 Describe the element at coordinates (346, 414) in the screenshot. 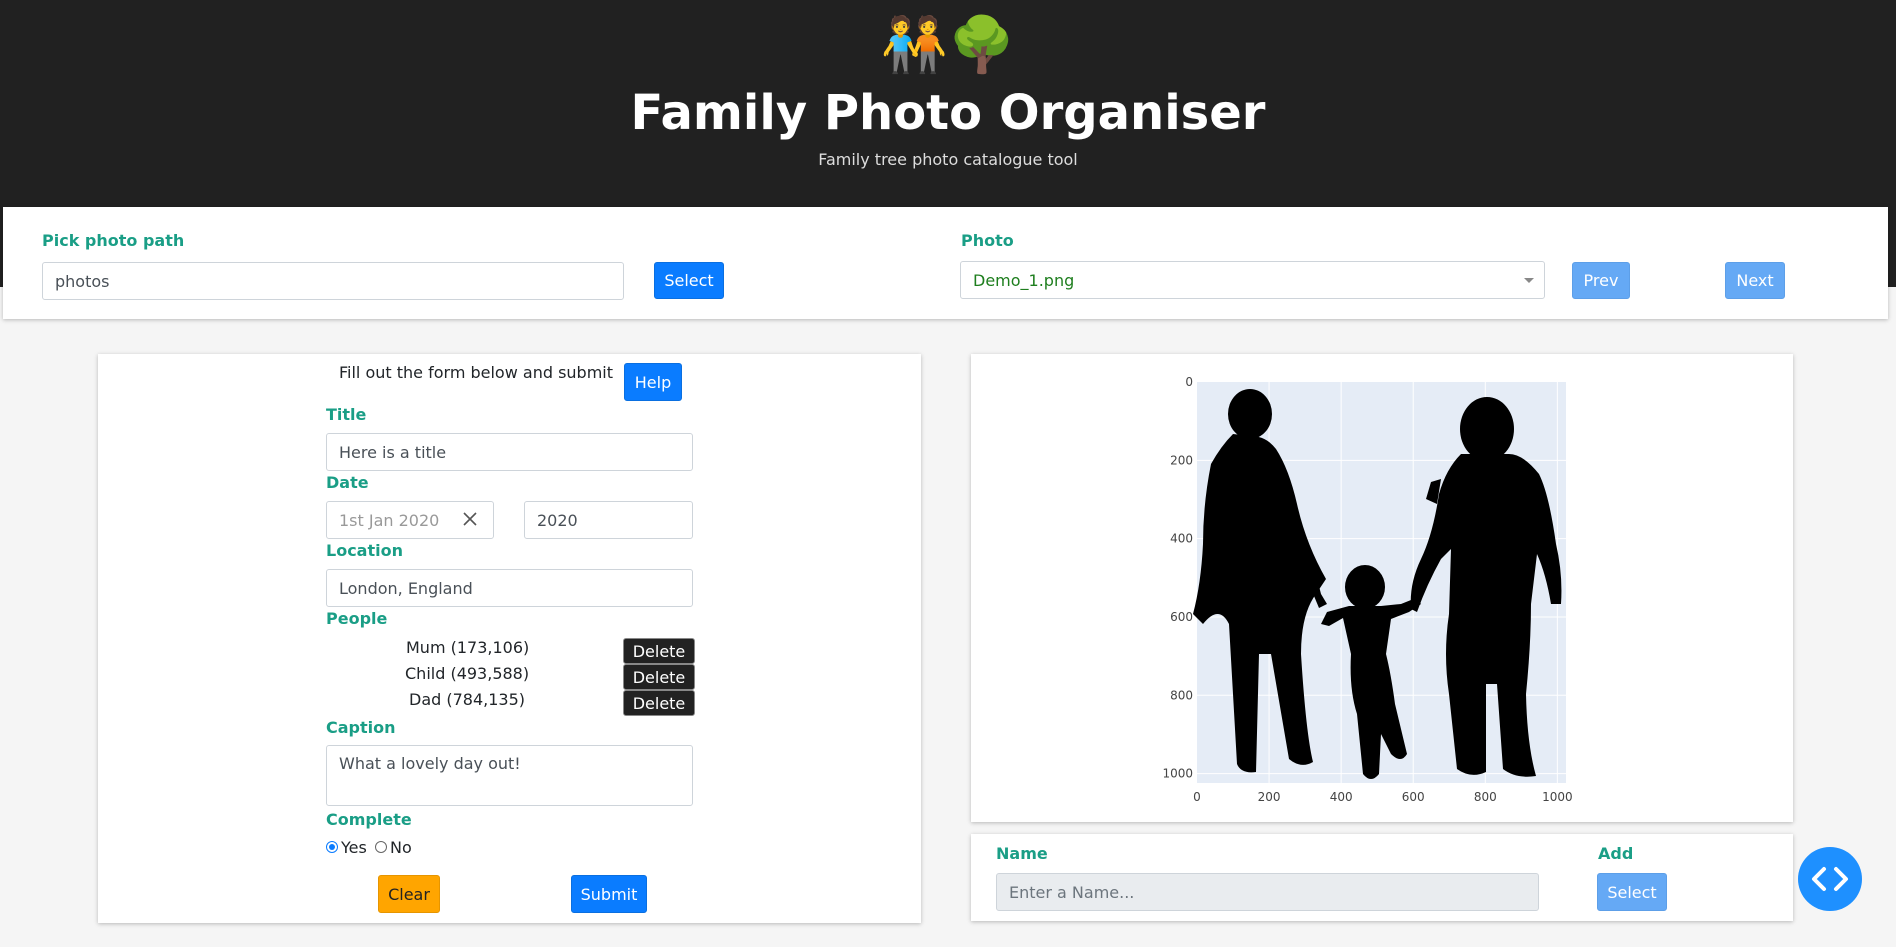

I see `title-label: Title` at that location.